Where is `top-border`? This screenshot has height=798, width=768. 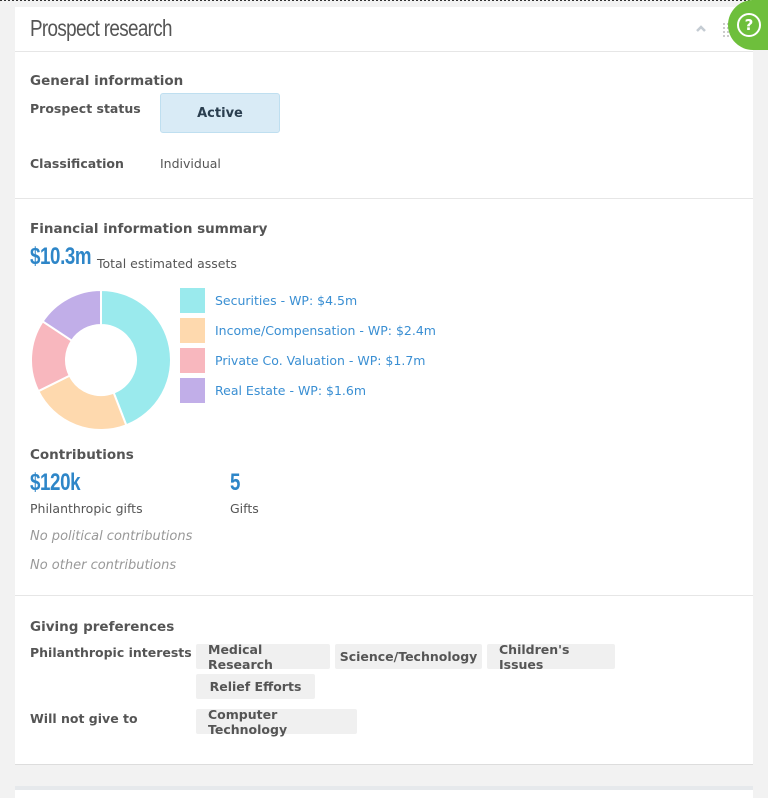
top-border is located at coordinates (384, 1).